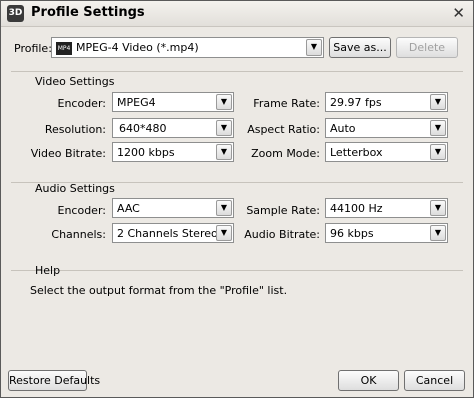 This screenshot has width=474, height=398. What do you see at coordinates (283, 129) in the screenshot?
I see `aspect-ratio-label: Aspect Ratio:` at bounding box center [283, 129].